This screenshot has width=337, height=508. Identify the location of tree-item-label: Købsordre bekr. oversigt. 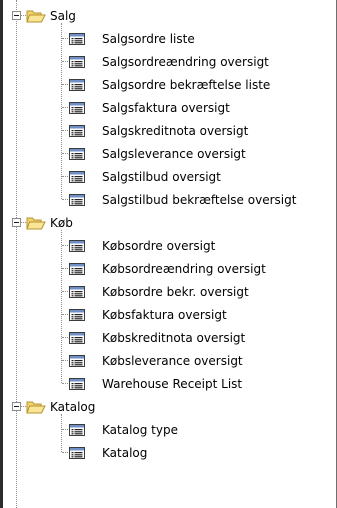
(175, 292).